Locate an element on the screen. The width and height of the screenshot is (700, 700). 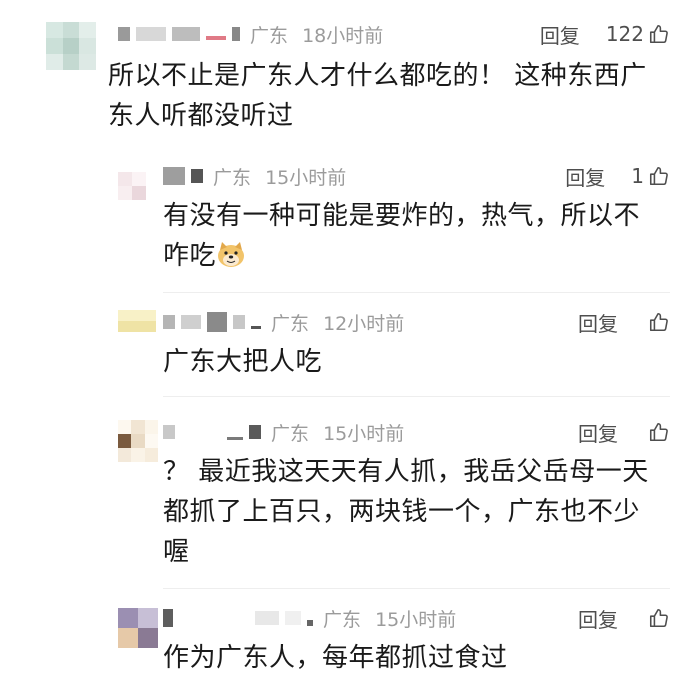
comment-line: 咋吃 is located at coordinates (401, 256).